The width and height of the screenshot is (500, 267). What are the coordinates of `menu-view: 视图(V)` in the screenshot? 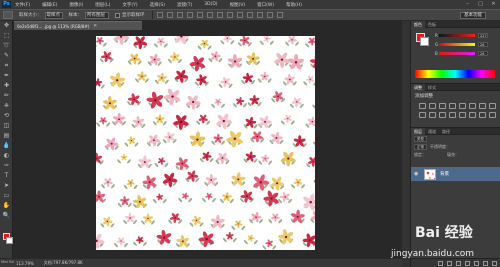 It's located at (238, 5).